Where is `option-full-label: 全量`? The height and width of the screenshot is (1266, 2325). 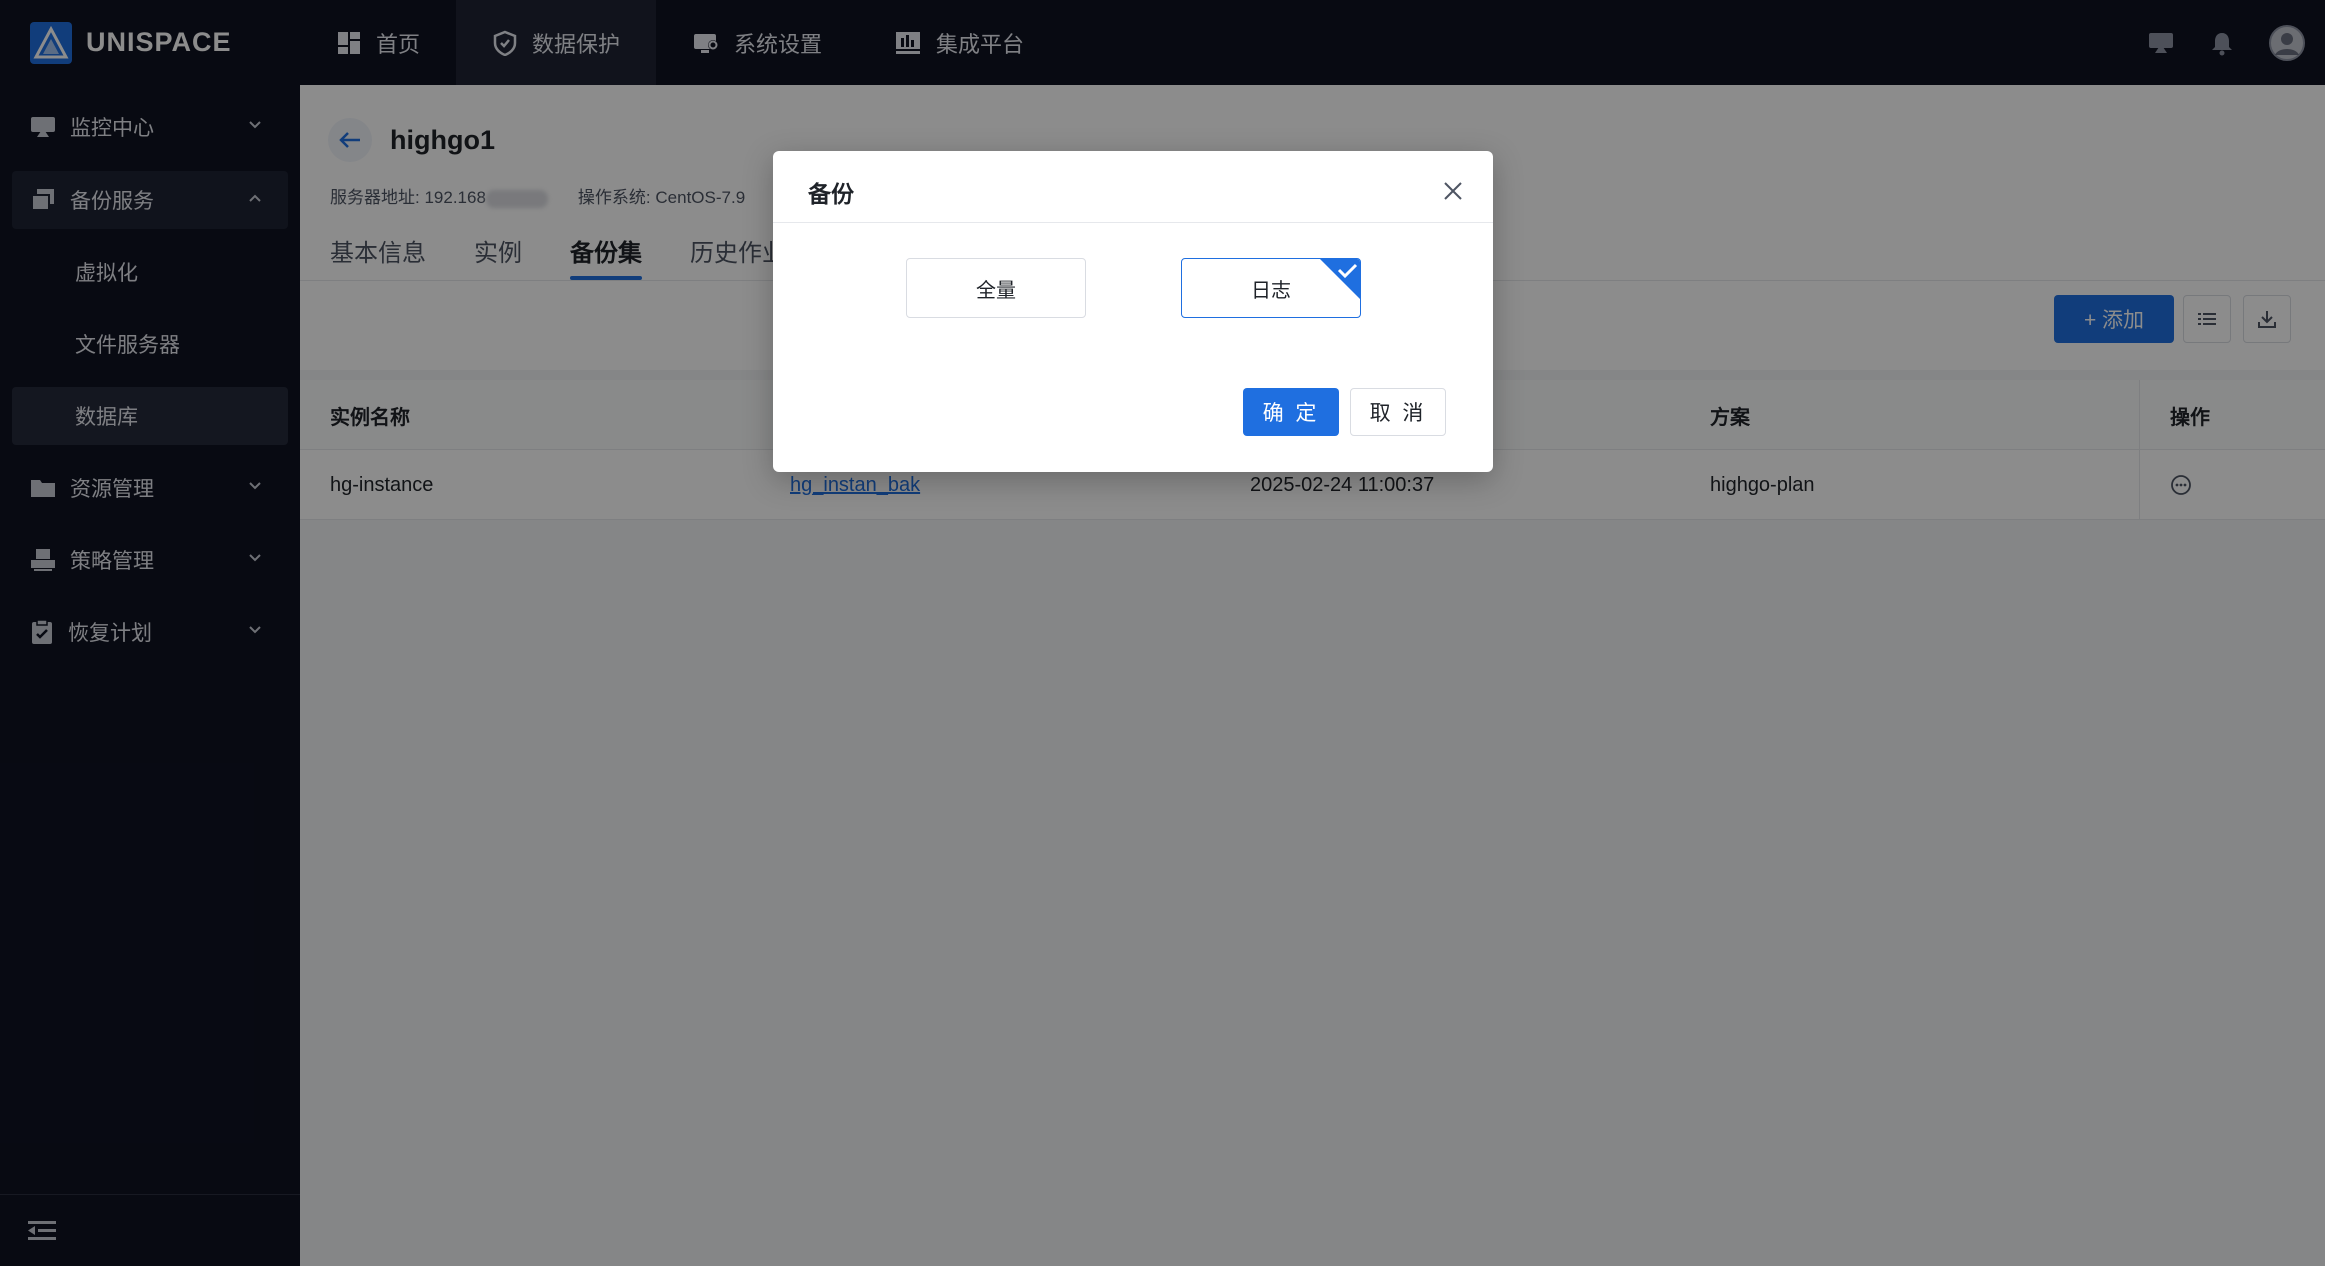
option-full-label: 全量 is located at coordinates (996, 290).